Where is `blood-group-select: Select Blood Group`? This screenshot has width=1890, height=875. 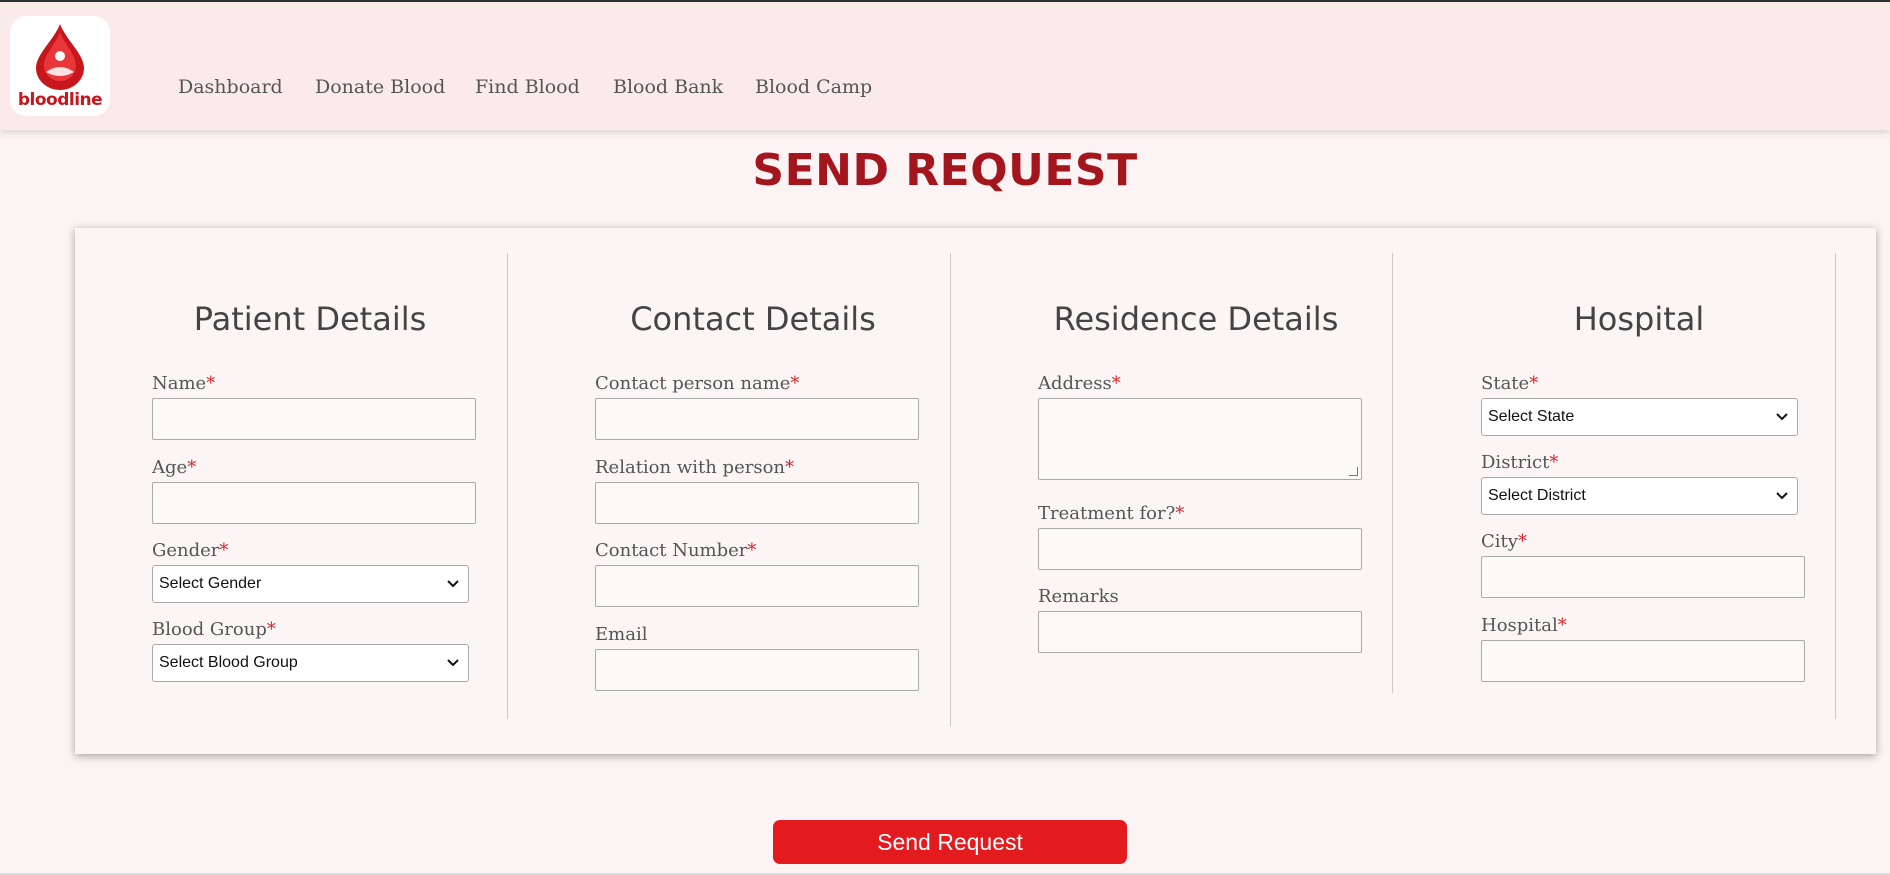
blood-group-select: Select Blood Group is located at coordinates (310, 663).